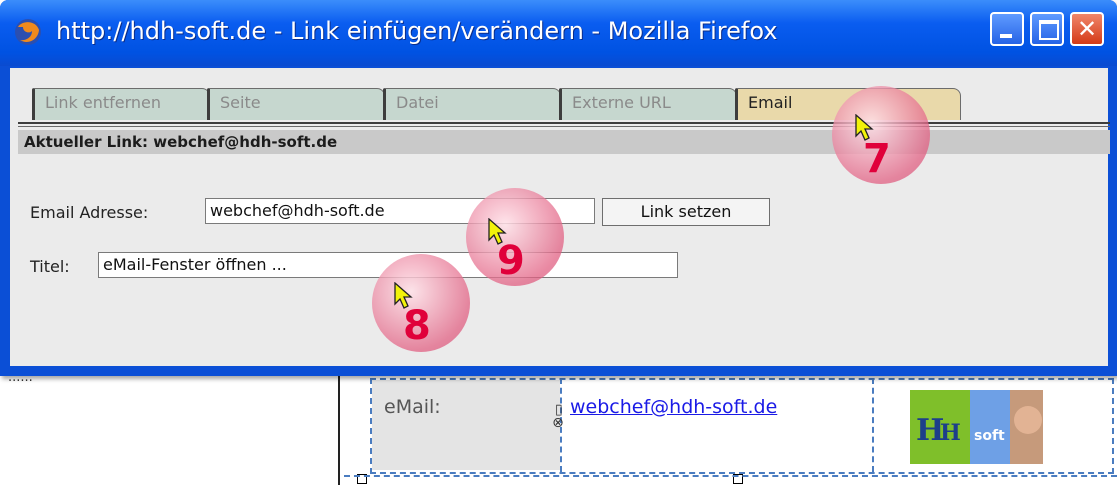 The height and width of the screenshot is (485, 1117). What do you see at coordinates (950, 433) in the screenshot?
I see `svg-text: H` at bounding box center [950, 433].